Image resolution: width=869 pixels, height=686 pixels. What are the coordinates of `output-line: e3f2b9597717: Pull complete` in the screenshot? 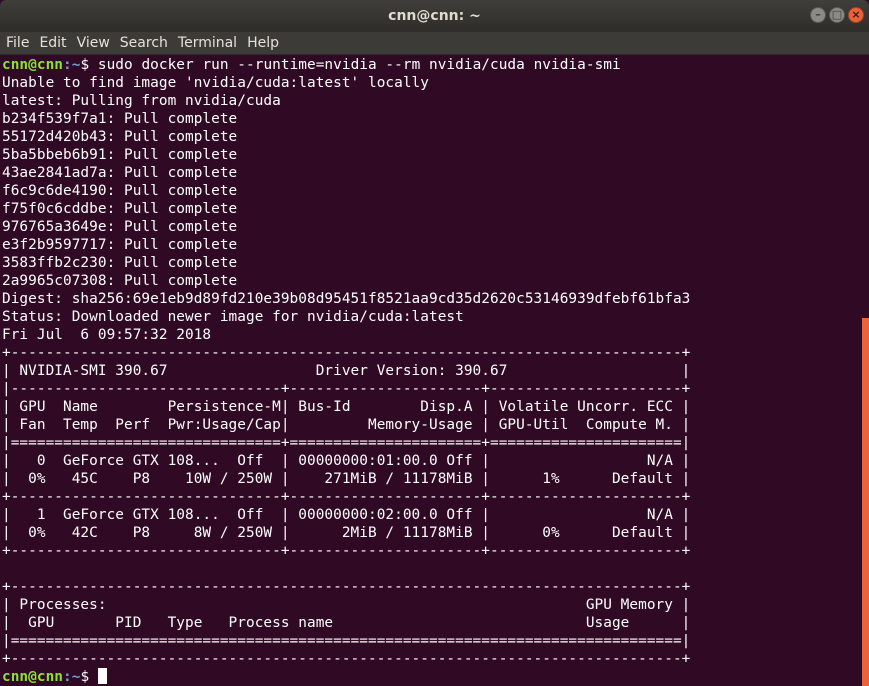 It's located at (120, 245).